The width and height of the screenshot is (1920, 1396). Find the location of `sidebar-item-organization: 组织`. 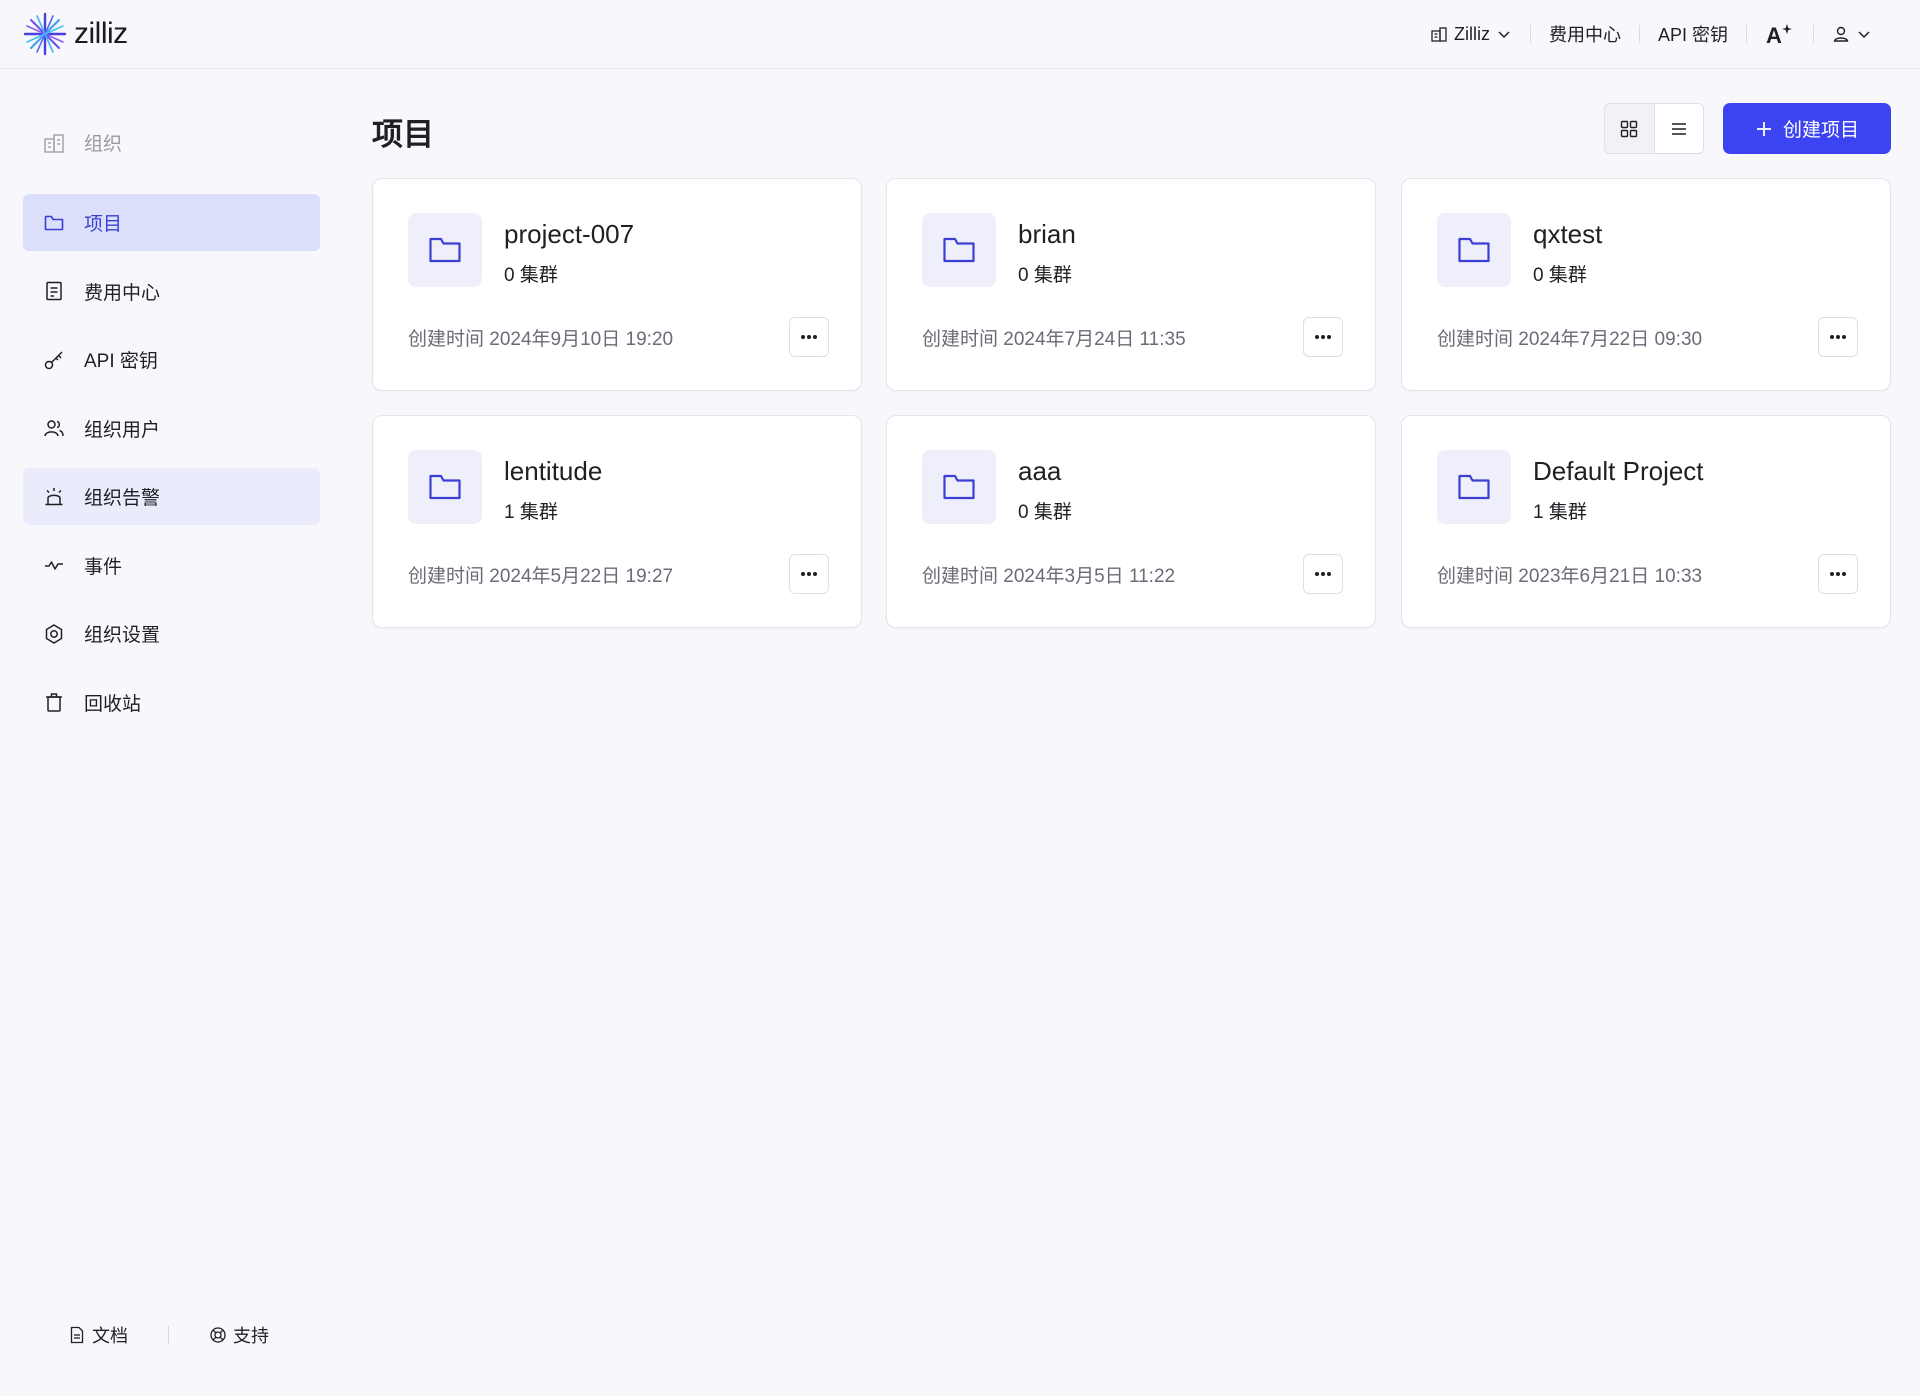

sidebar-item-organization: 组织 is located at coordinates (171, 142).